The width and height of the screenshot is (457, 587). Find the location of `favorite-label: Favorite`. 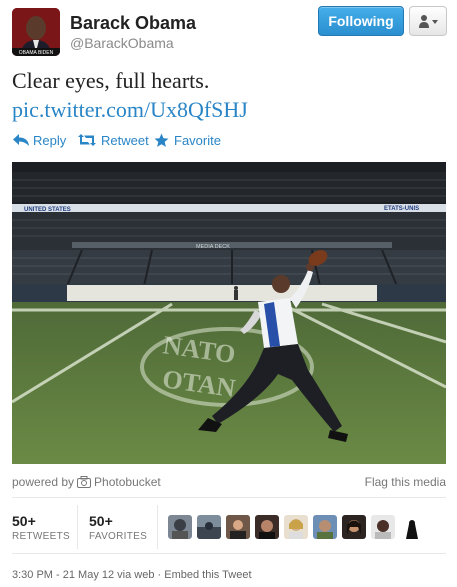

favorite-label: Favorite is located at coordinates (197, 140).